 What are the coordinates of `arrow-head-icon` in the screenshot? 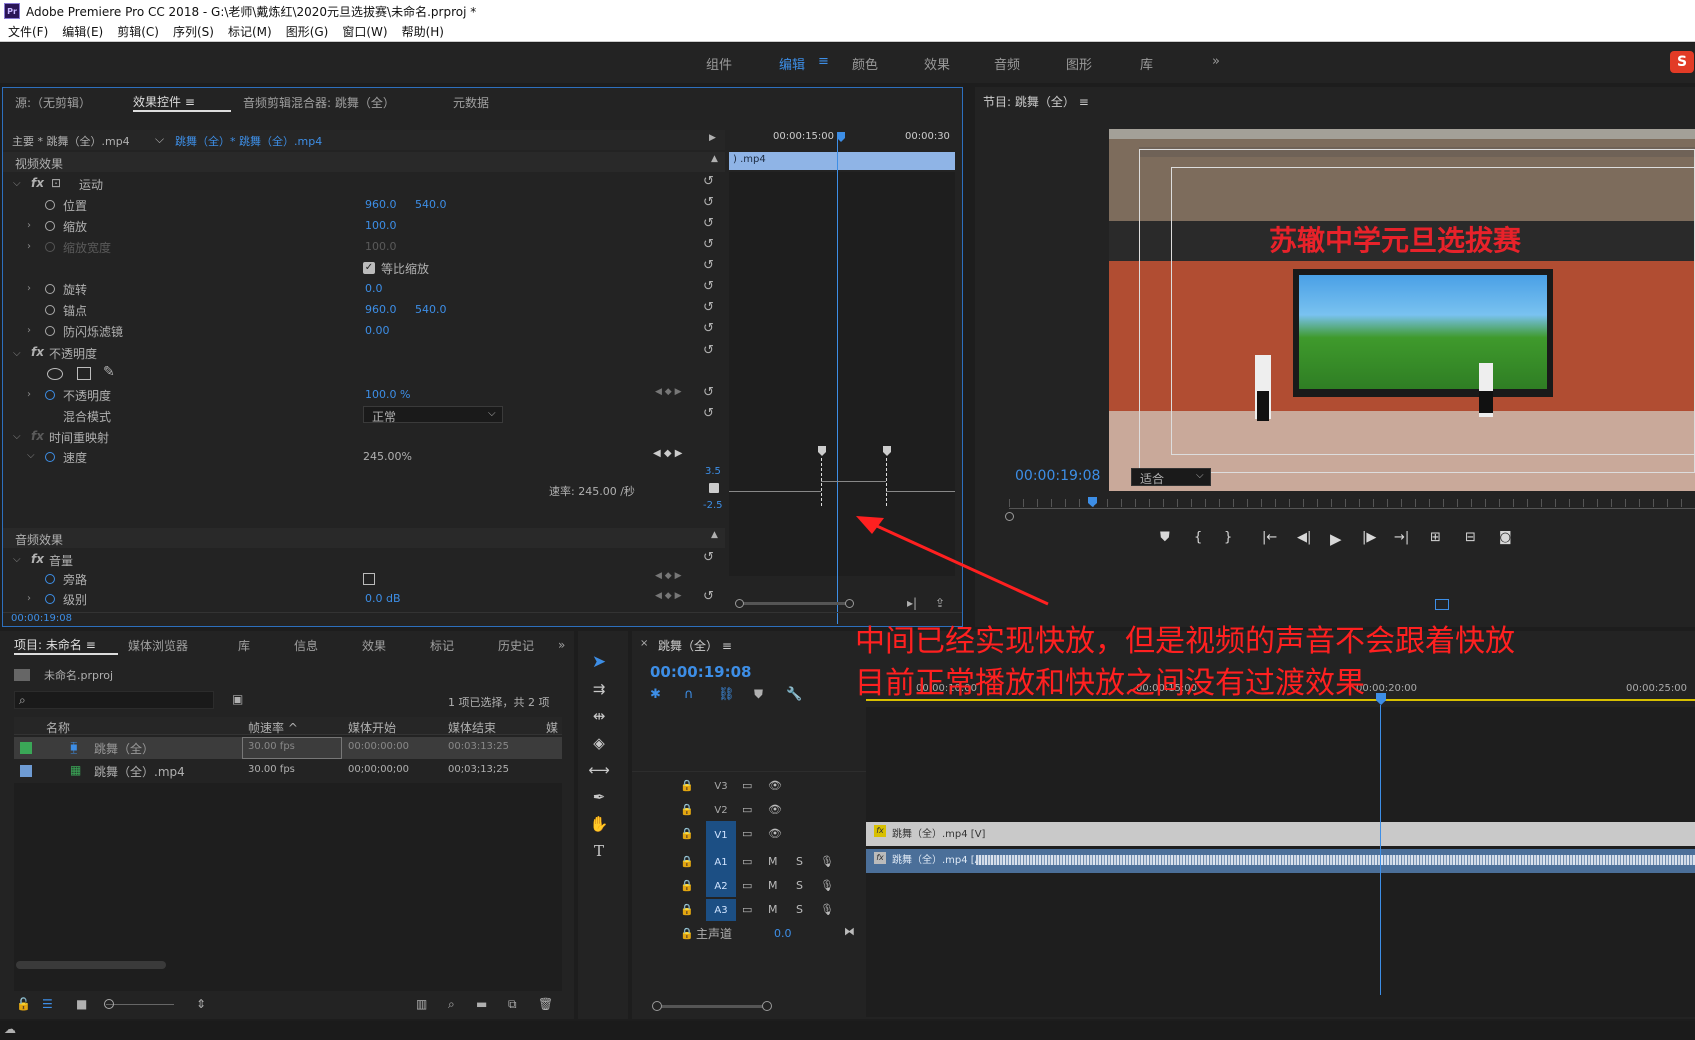 It's located at (870, 525).